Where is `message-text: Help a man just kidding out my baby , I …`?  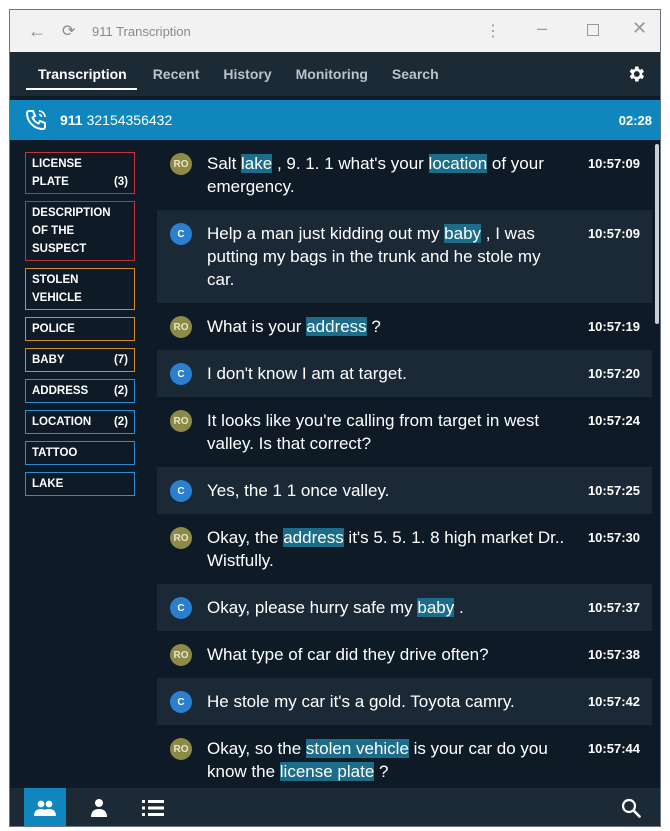
message-text: Help a man just kidding out my baby , I … is located at coordinates (389, 256).